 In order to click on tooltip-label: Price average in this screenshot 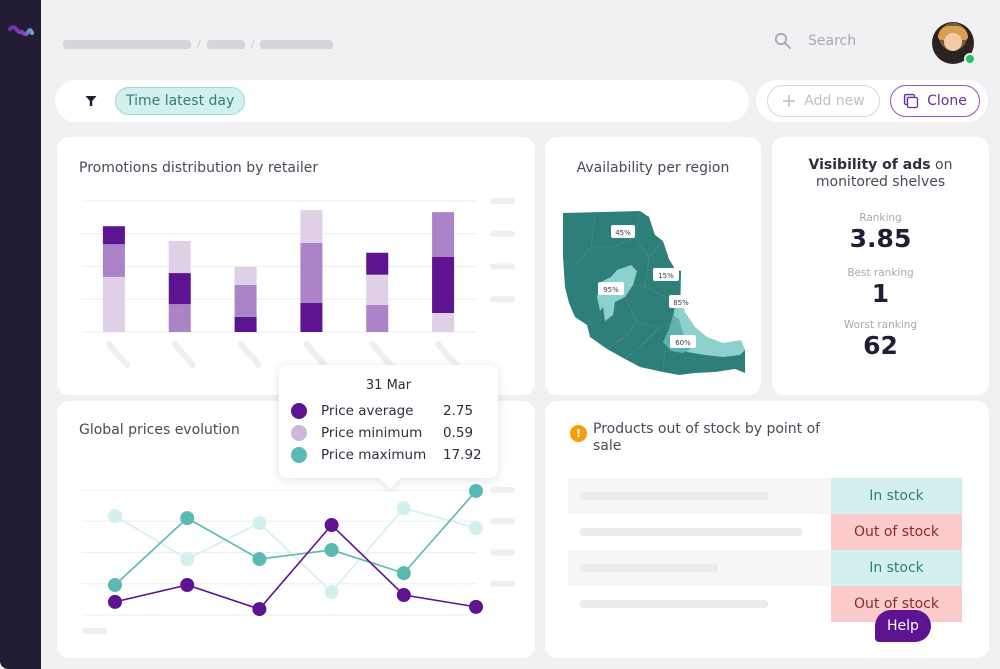, I will do `click(367, 411)`.